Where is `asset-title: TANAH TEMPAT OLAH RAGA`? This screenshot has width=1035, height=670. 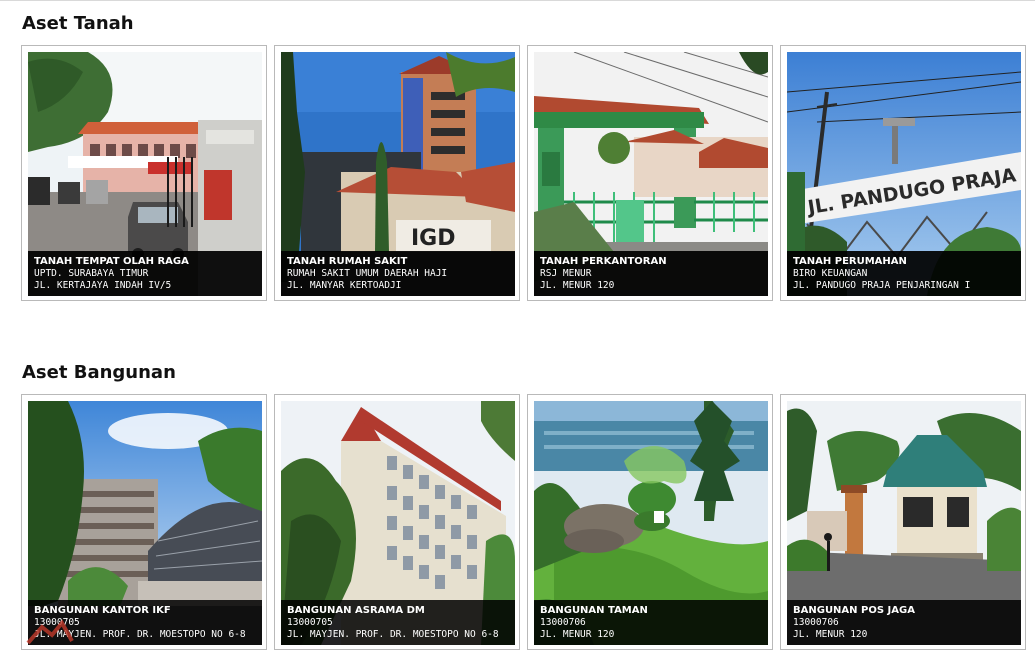 asset-title: TANAH TEMPAT OLAH RAGA is located at coordinates (111, 261).